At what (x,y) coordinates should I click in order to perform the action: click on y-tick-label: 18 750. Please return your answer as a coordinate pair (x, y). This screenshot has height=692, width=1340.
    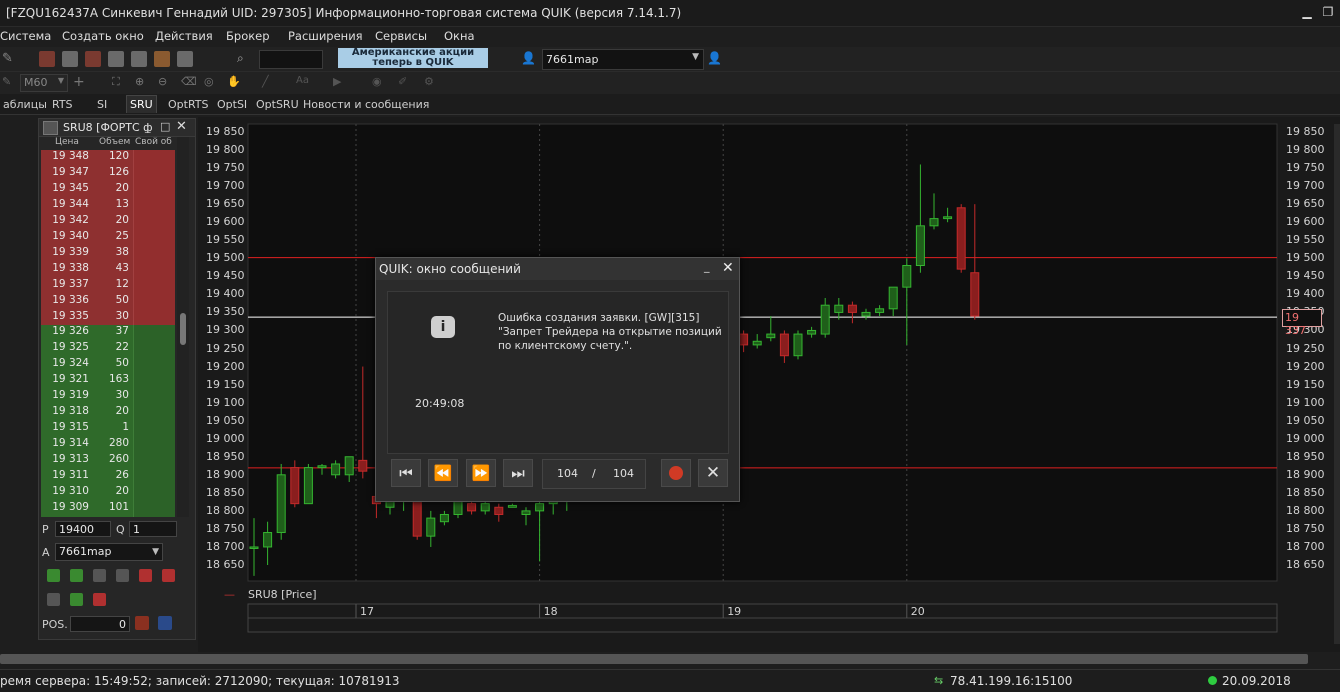
    Looking at the image, I should click on (225, 528).